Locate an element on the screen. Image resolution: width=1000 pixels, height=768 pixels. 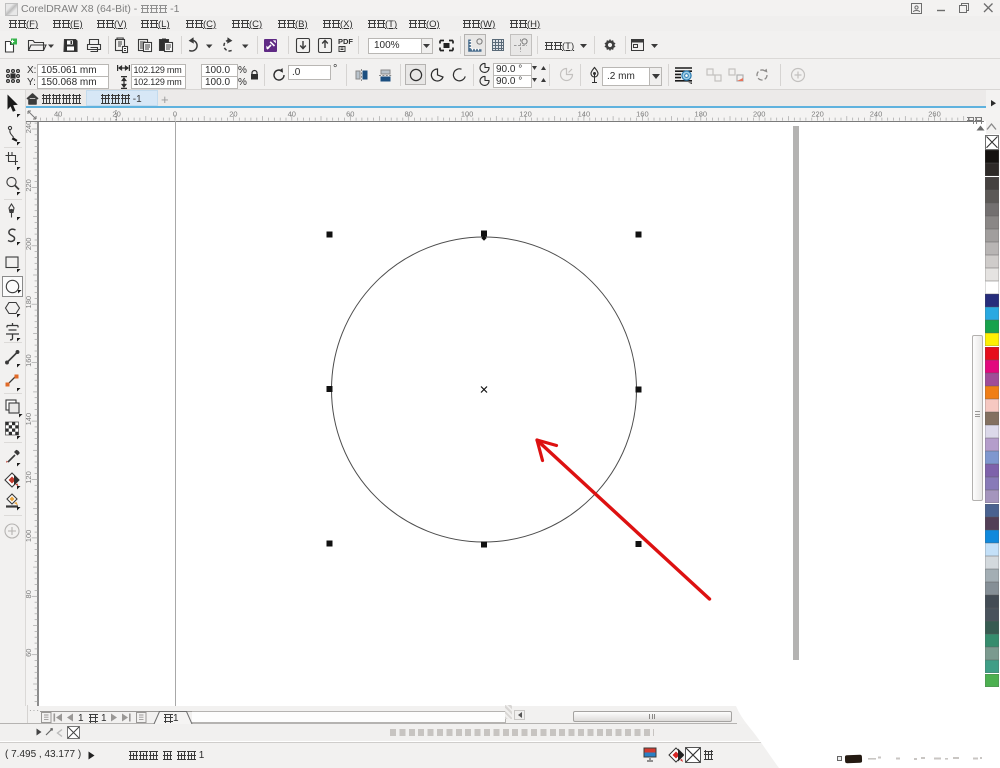
svg-text: 220 is located at coordinates (817, 114).